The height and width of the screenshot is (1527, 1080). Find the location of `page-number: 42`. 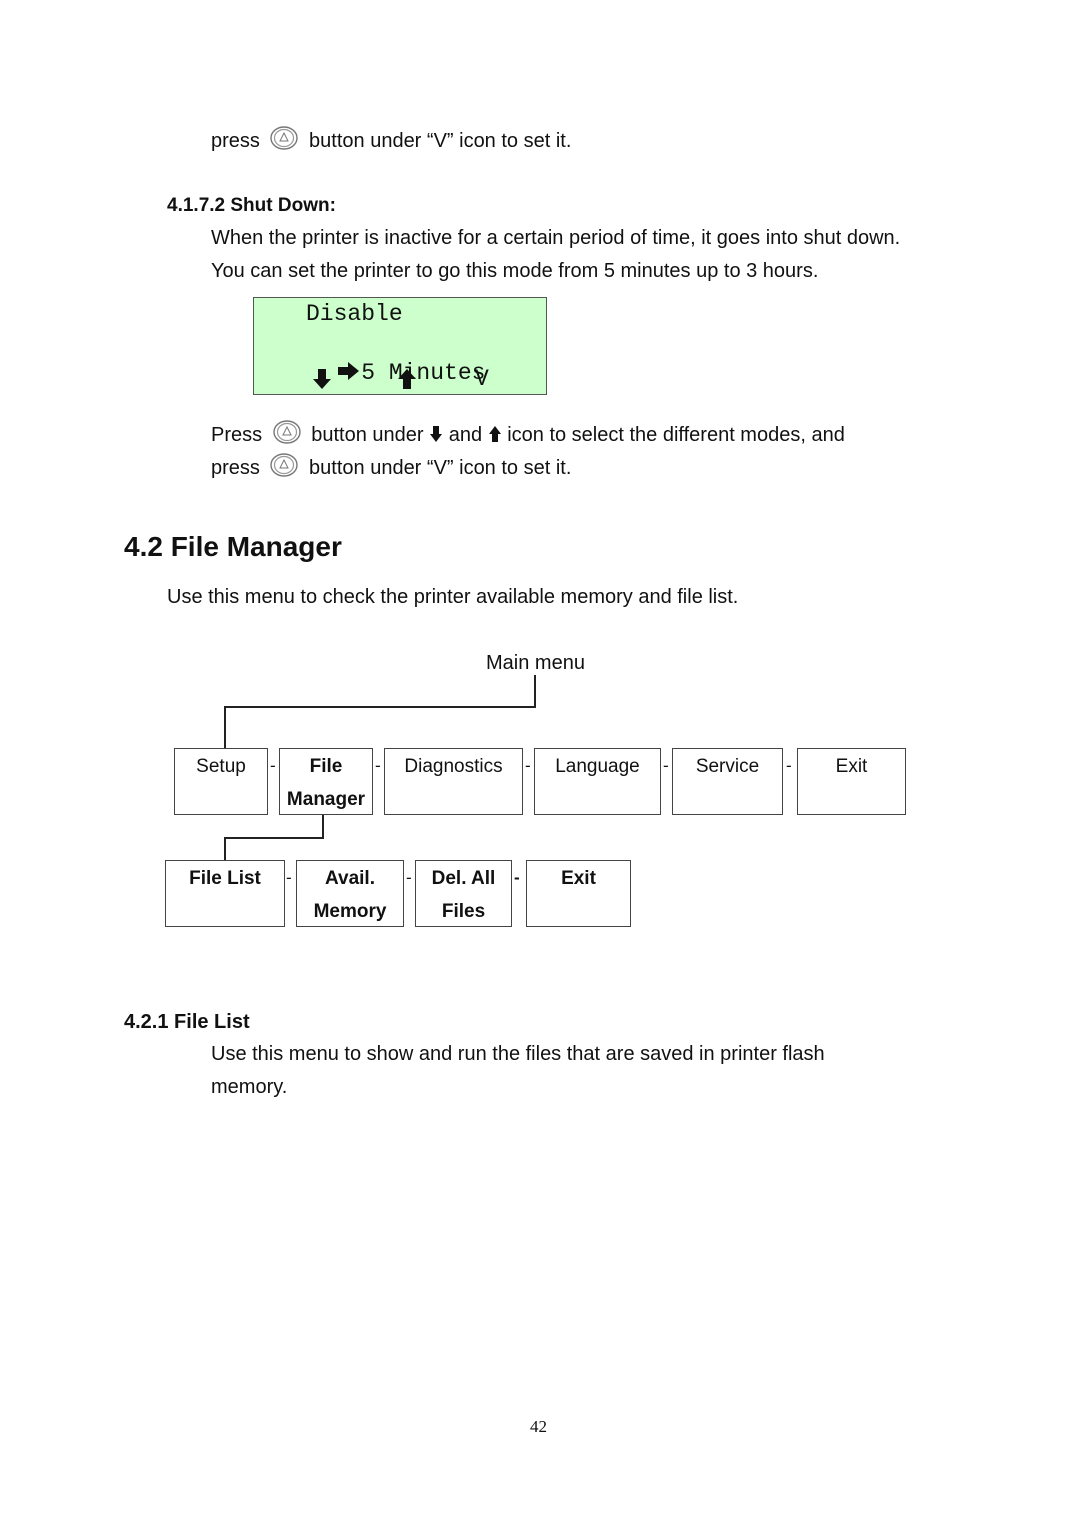

page-number: 42 is located at coordinates (538, 1426).